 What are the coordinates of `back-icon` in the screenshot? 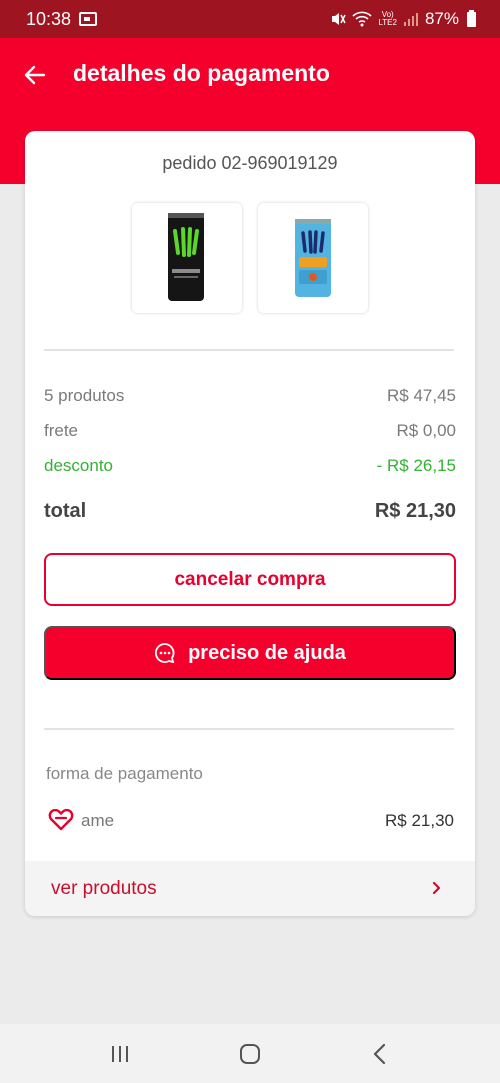 It's located at (379, 1054).